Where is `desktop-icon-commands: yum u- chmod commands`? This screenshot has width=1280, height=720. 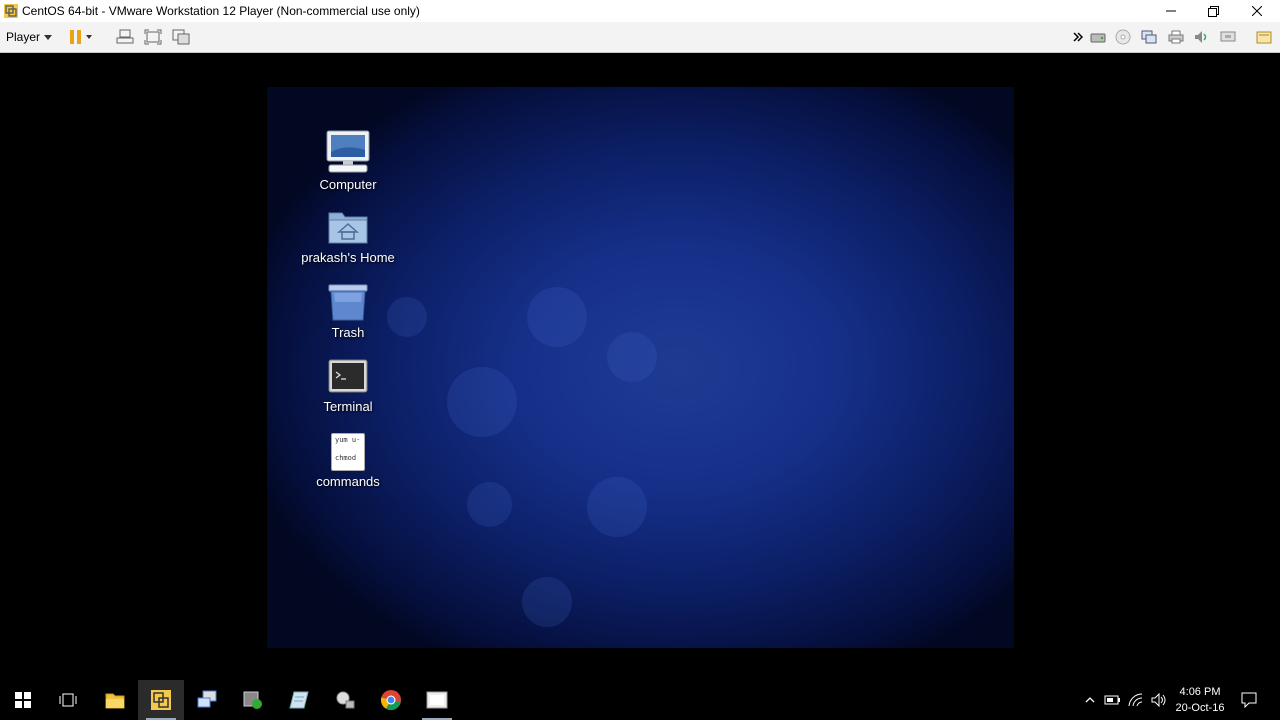 desktop-icon-commands: yum u- chmod commands is located at coordinates (348, 461).